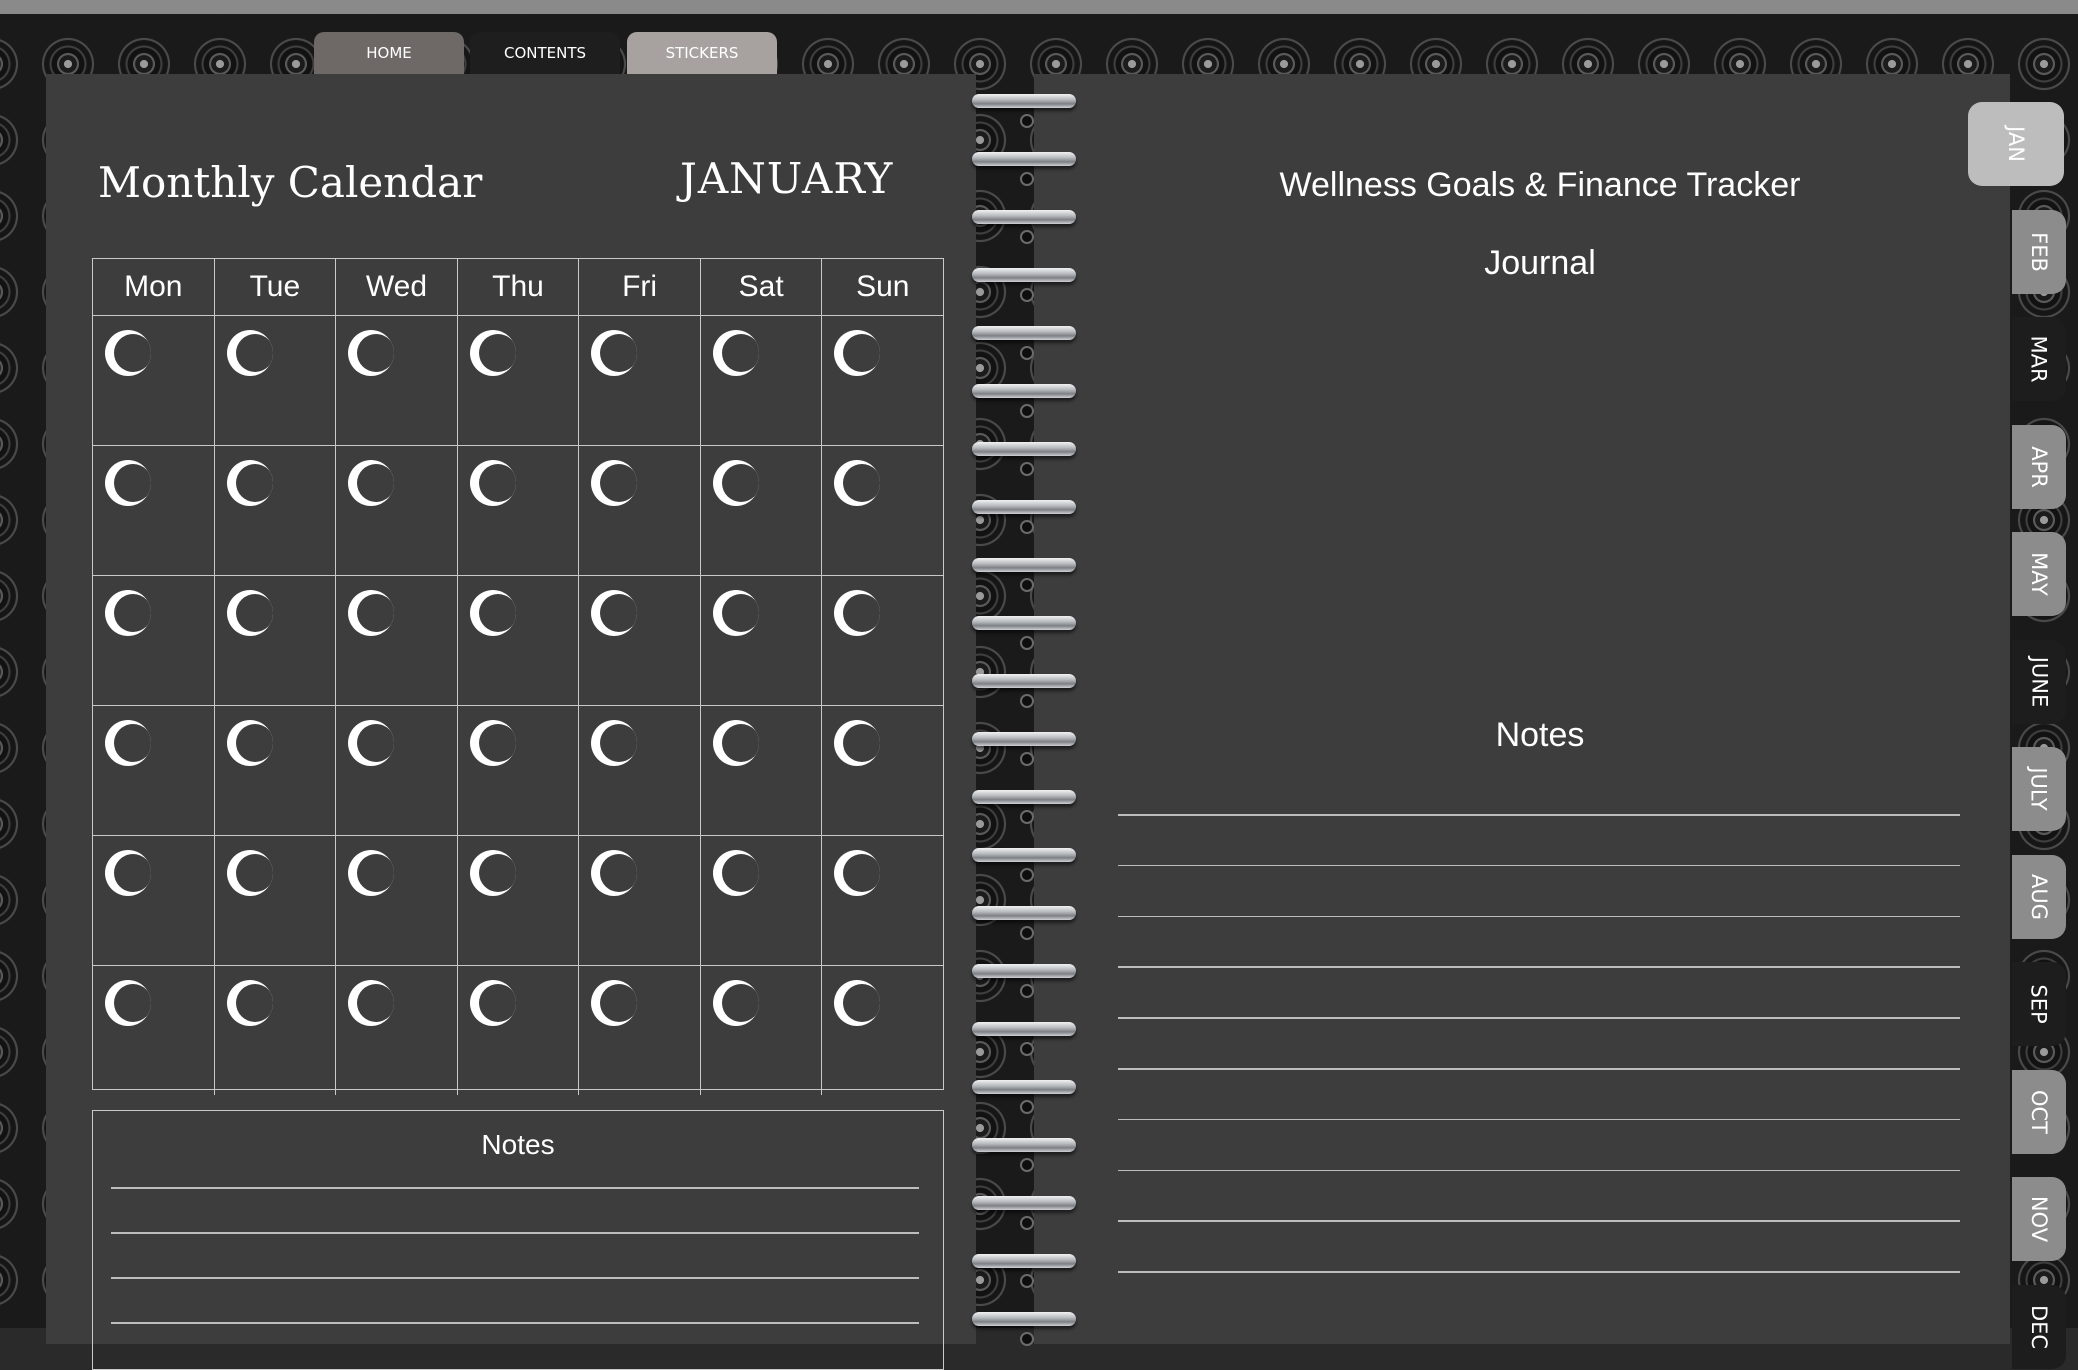  What do you see at coordinates (2039, 1004) in the screenshot?
I see `month-tab-sep: SEP` at bounding box center [2039, 1004].